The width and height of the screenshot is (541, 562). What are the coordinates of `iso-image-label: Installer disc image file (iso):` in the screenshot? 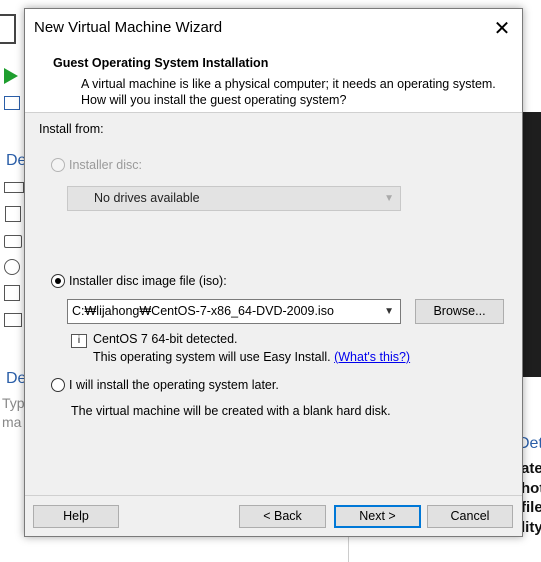 It's located at (148, 281).